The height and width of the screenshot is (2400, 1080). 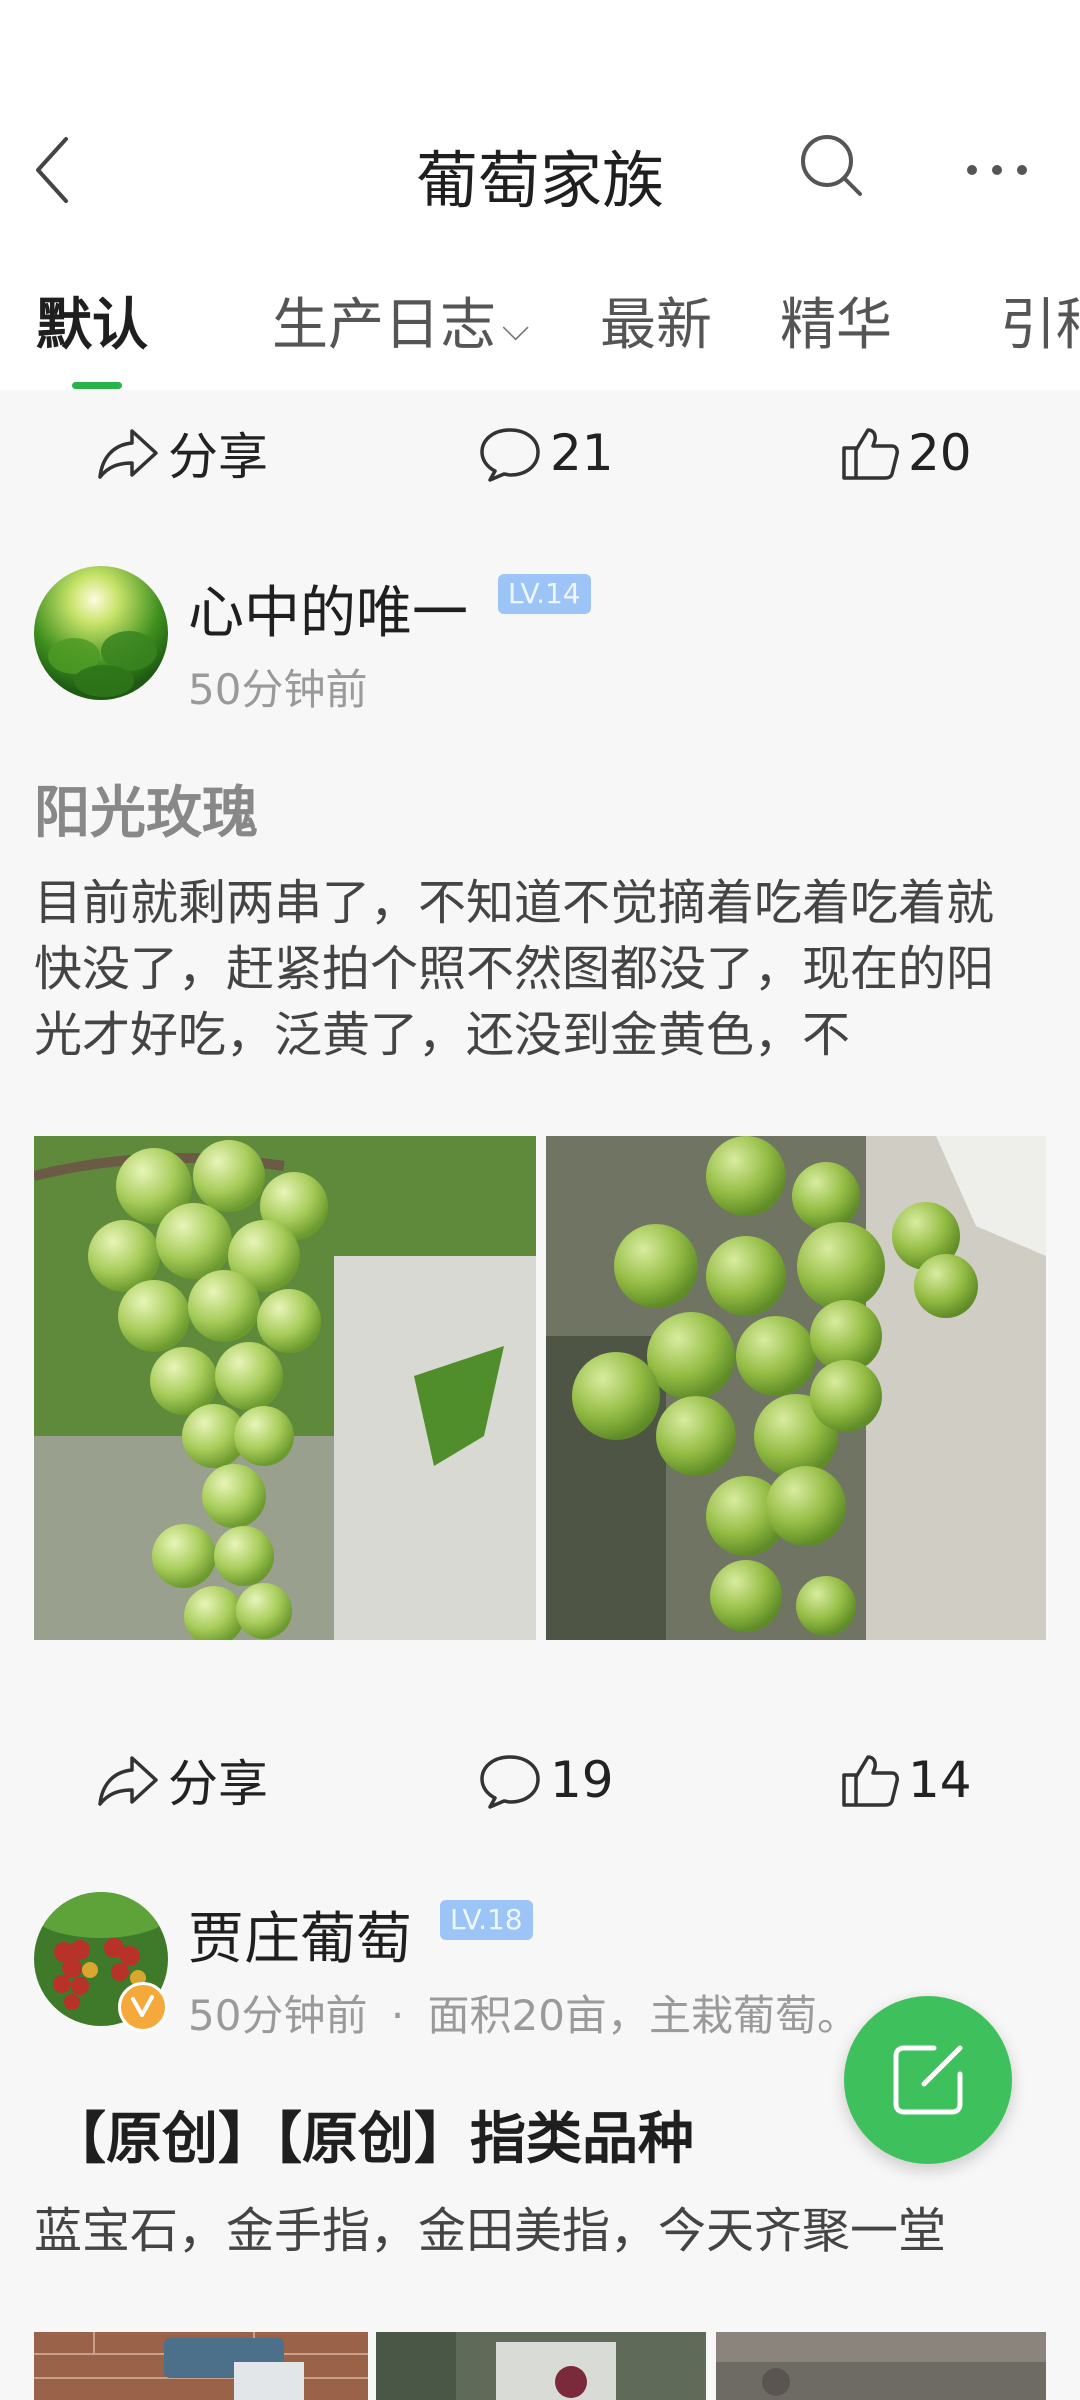 What do you see at coordinates (384, 325) in the screenshot?
I see `tab-label: 生产日志` at bounding box center [384, 325].